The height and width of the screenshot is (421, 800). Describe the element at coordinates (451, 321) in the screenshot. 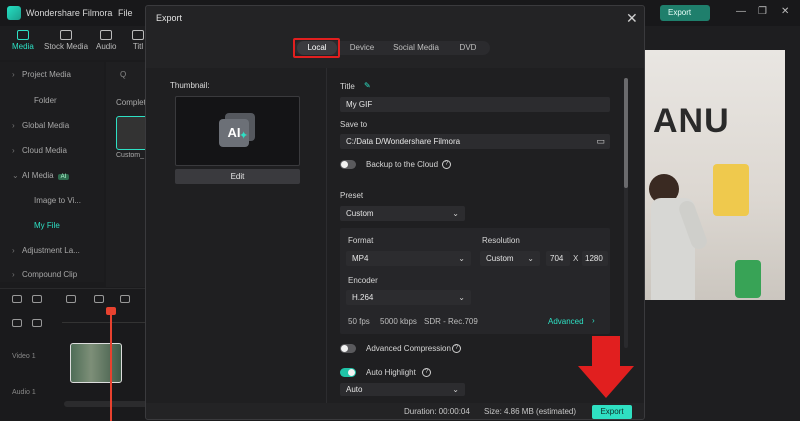

I see `color-space-value: SDR - Rec.709` at that location.